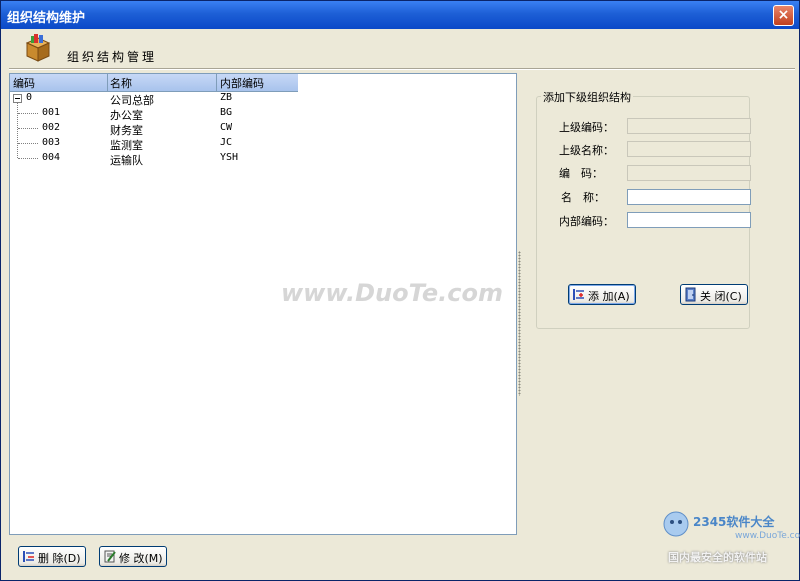 This screenshot has width=800, height=581. I want to click on page-title: 组织结构管理, so click(112, 57).